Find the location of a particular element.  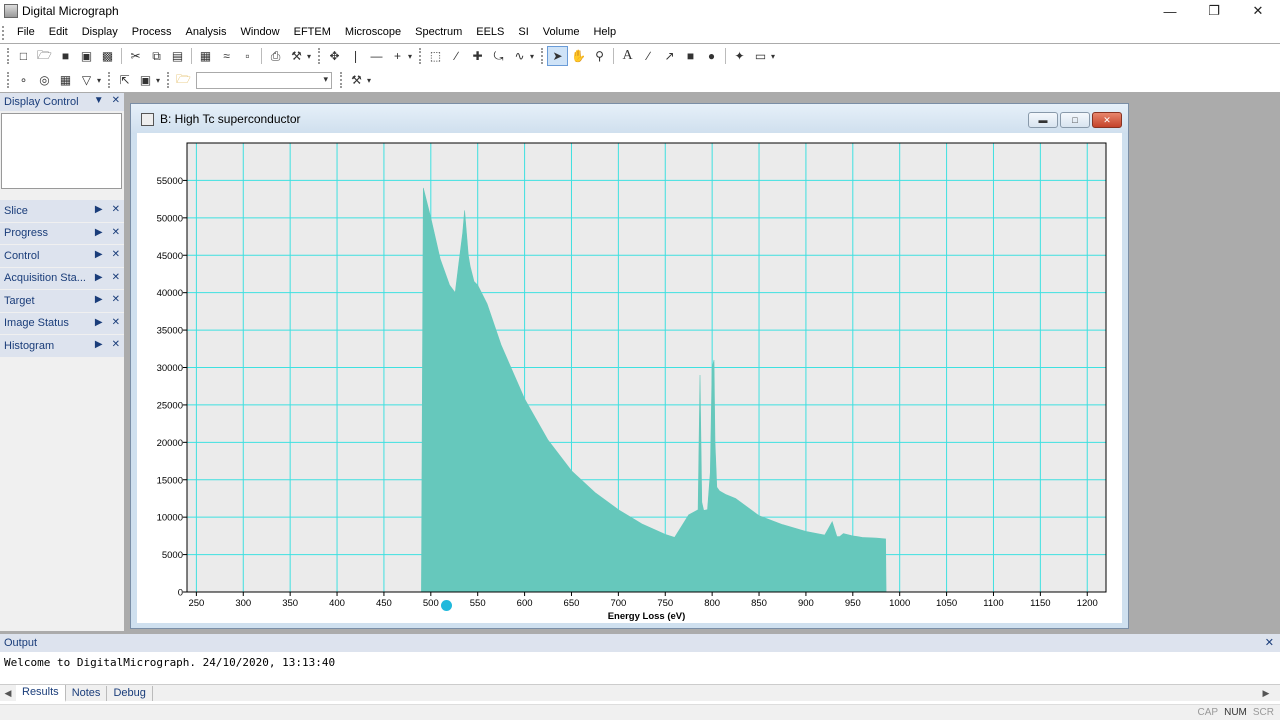

menu-file: File is located at coordinates (26, 32).